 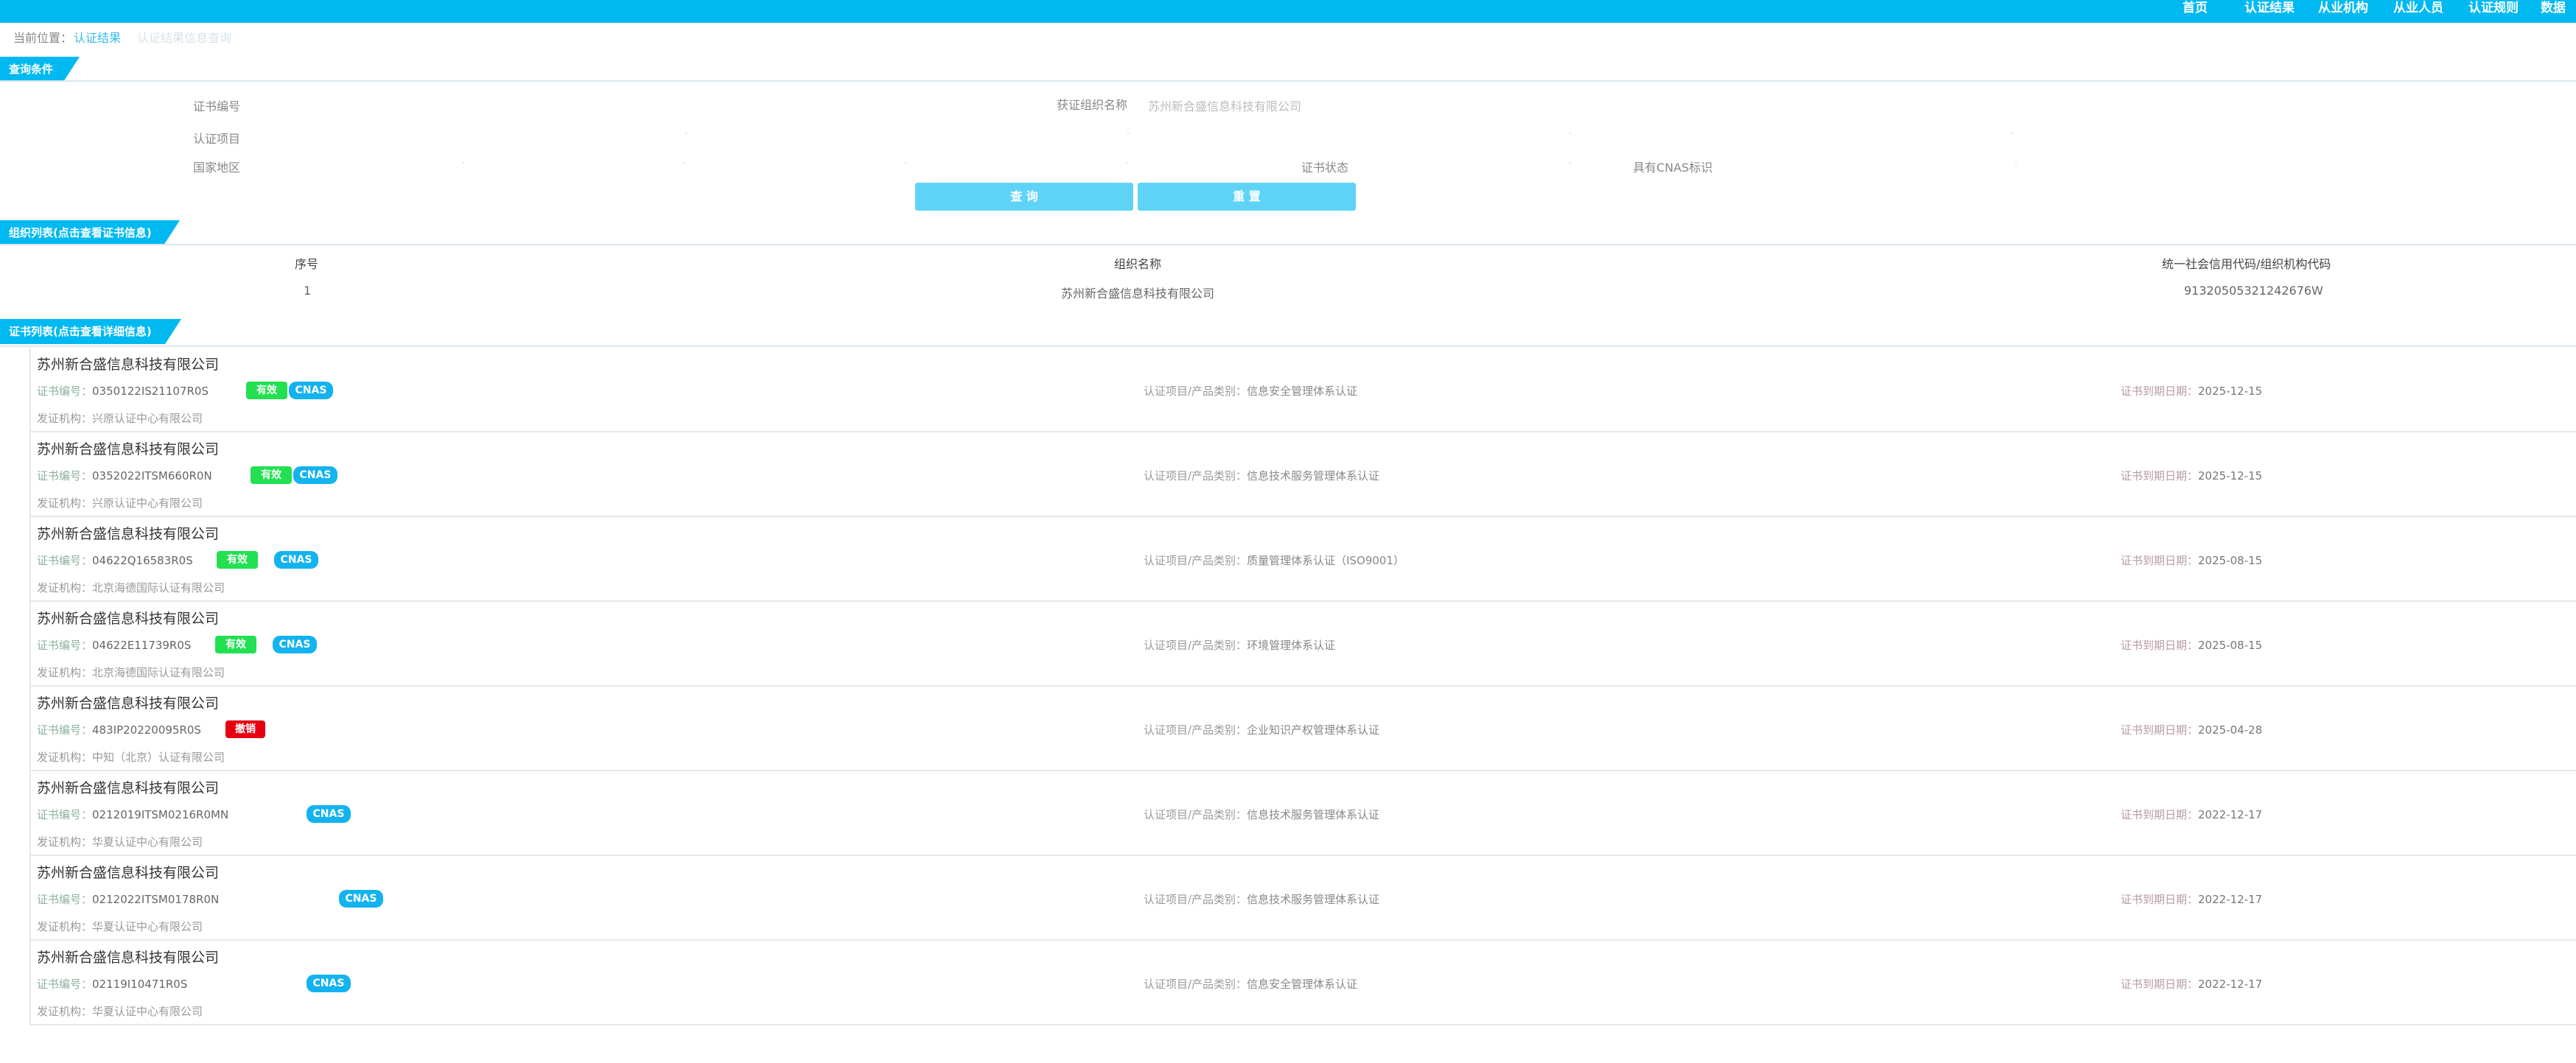 I want to click on project-label: 认证项目, so click(x=217, y=139).